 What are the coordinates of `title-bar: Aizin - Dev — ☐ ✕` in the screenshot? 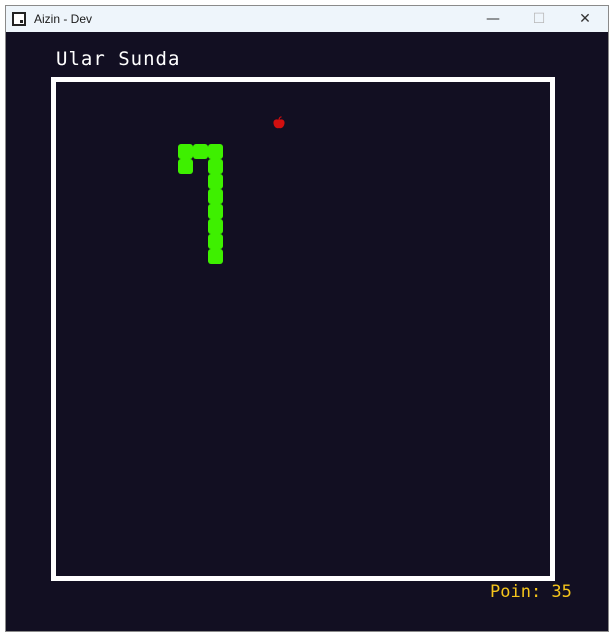 It's located at (307, 19).